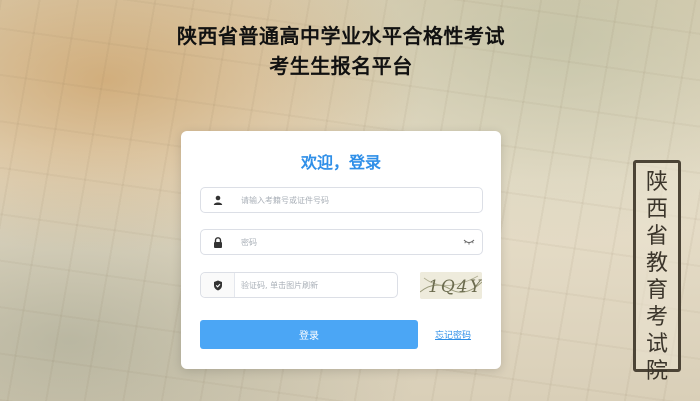 The height and width of the screenshot is (401, 700). What do you see at coordinates (218, 242) in the screenshot?
I see `lock-icon` at bounding box center [218, 242].